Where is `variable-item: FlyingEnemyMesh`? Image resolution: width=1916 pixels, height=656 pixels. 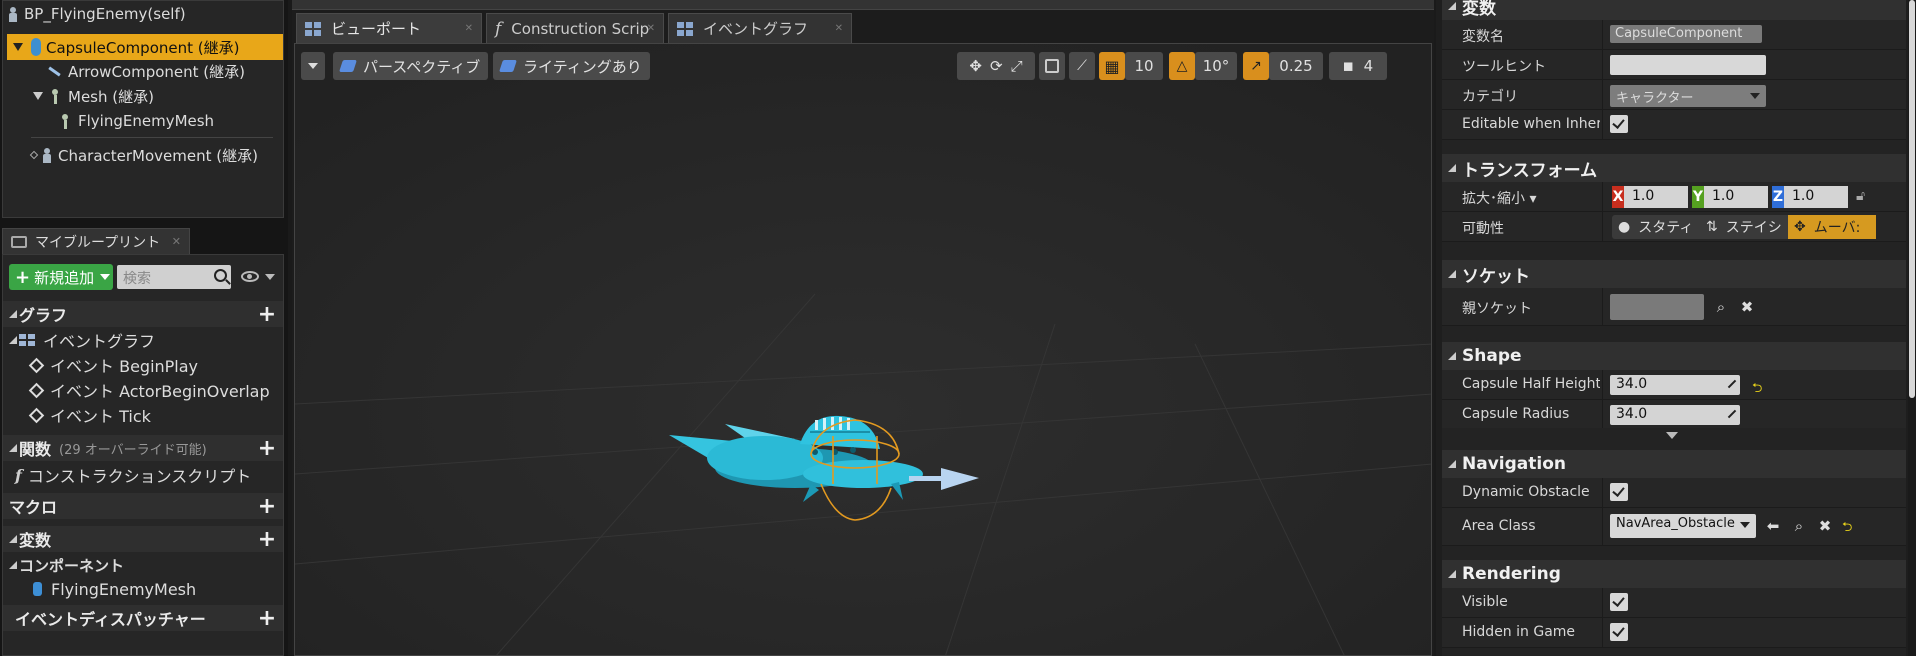
variable-item: FlyingEnemyMesh is located at coordinates (113, 589).